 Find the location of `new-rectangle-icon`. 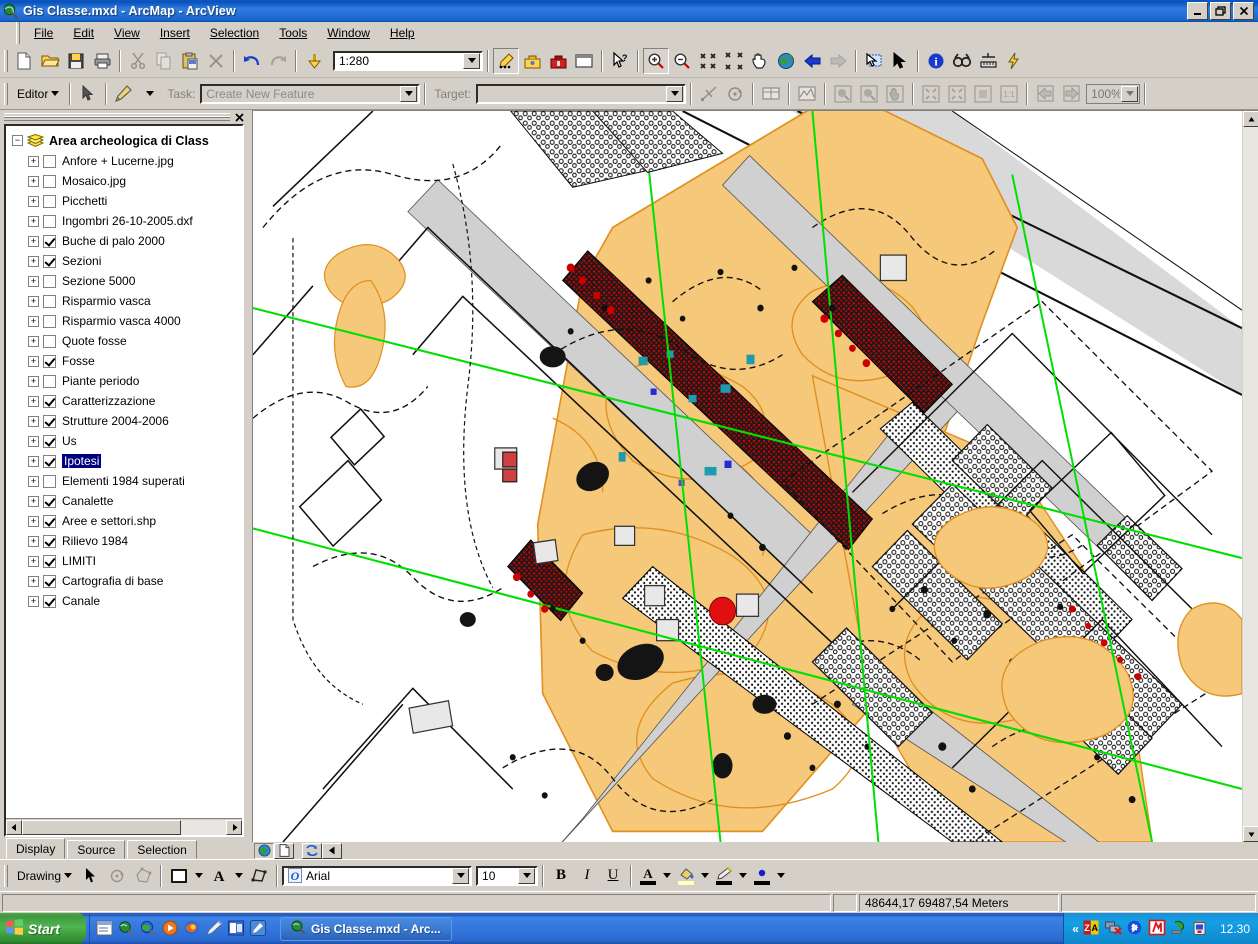

new-rectangle-icon is located at coordinates (179, 876).